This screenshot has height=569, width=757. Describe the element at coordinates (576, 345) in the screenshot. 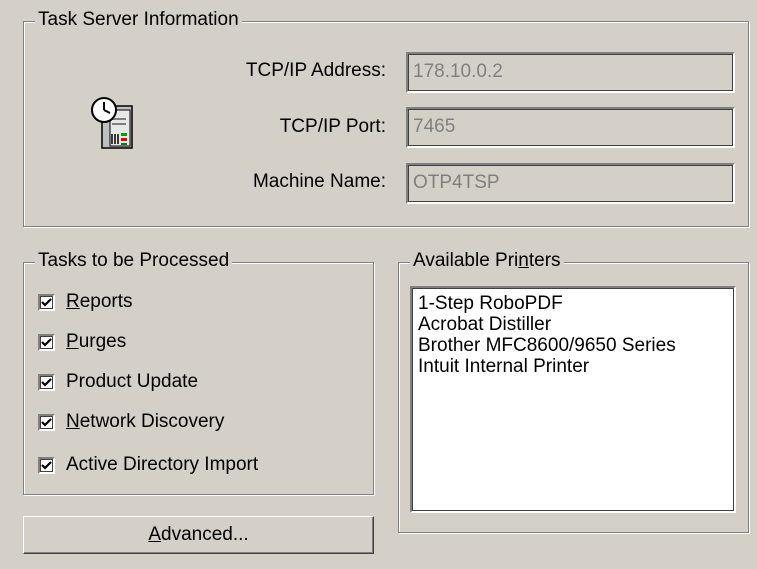

I see `list-item: Brother MFC8600/9650 Series` at that location.